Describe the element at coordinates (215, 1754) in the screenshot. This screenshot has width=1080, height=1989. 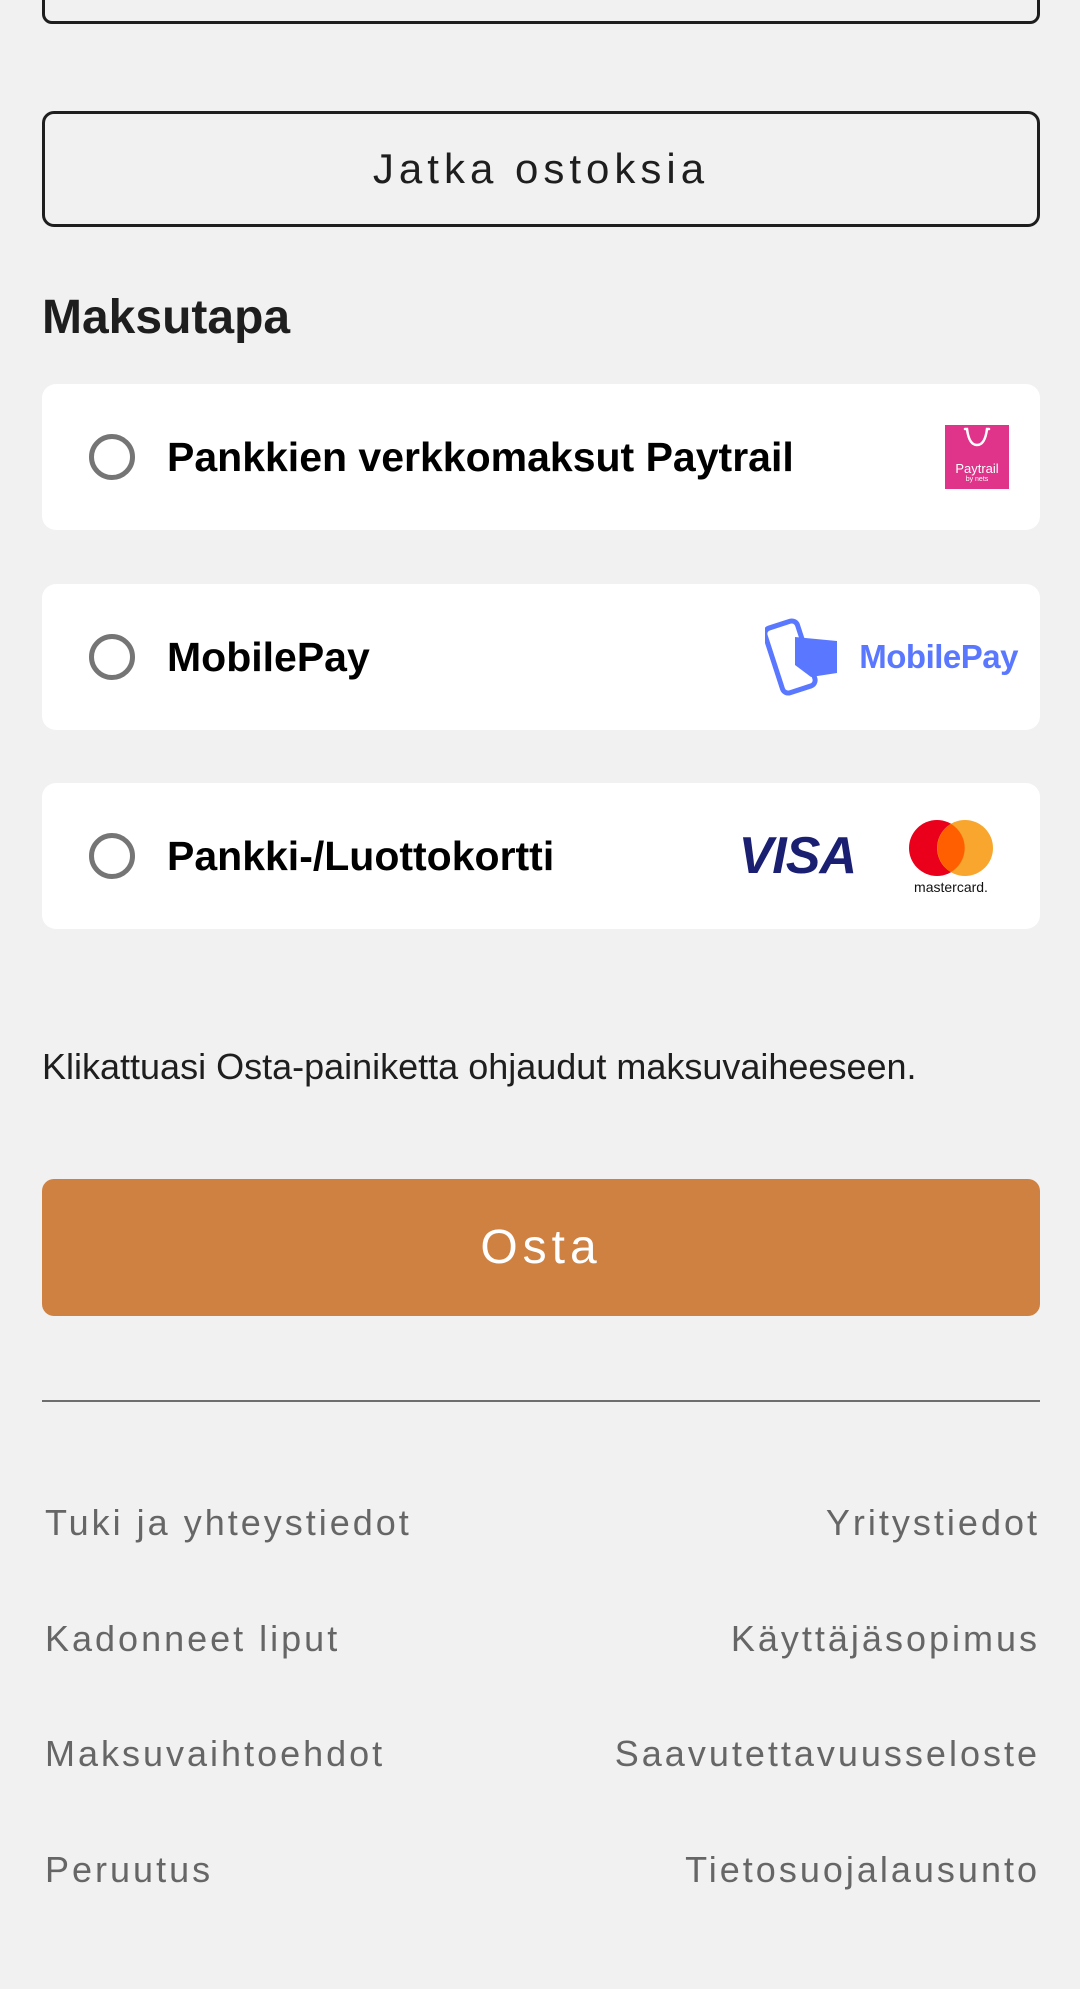
I see `footer-link-payment-options: Maksuvaihtoehdot` at that location.